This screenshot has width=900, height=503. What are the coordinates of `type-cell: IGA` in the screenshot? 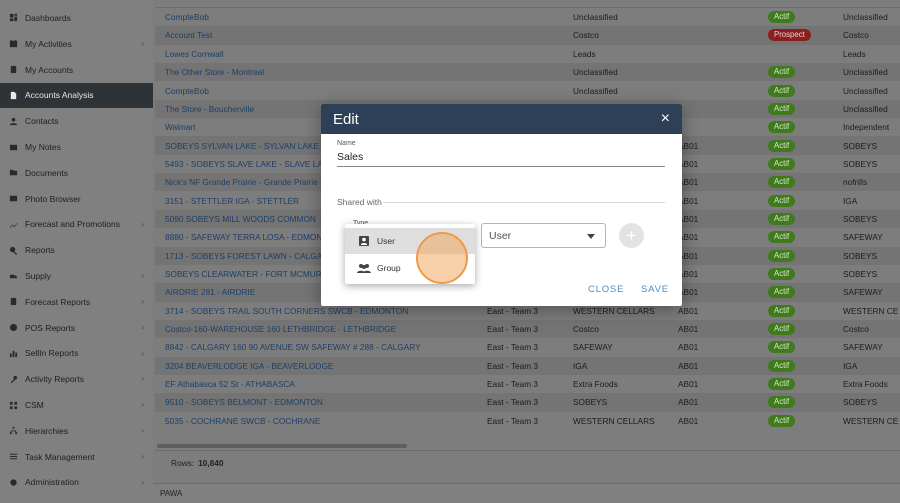 It's located at (580, 365).